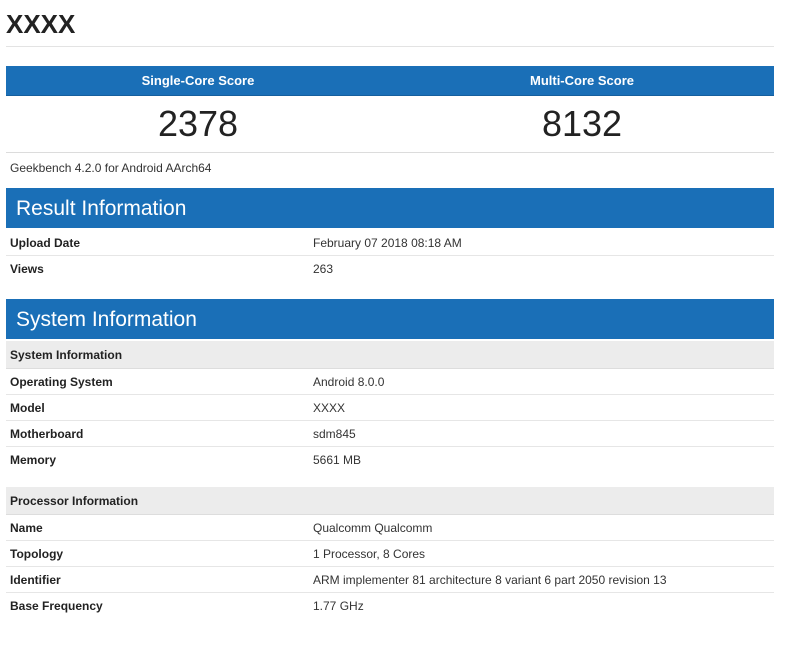  What do you see at coordinates (27, 269) in the screenshot?
I see `row-key: Views` at bounding box center [27, 269].